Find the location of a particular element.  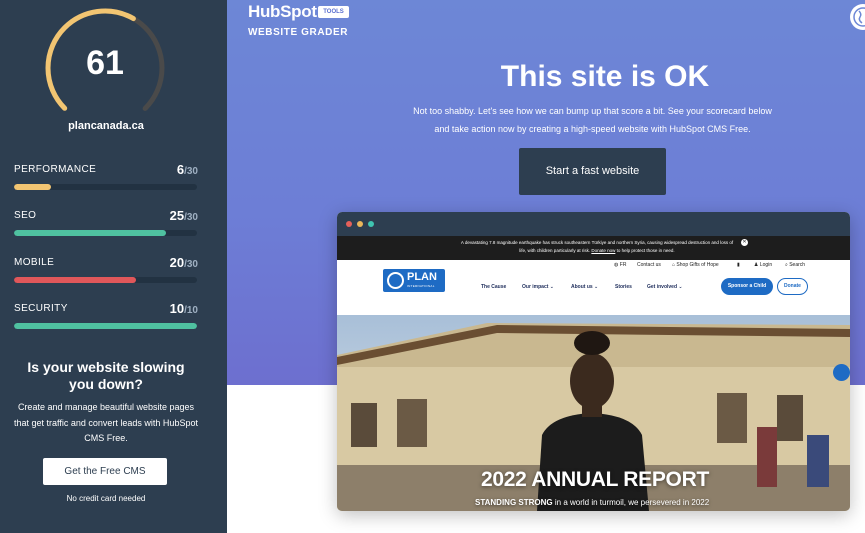

get-free-cms-button: Get the Free CMS is located at coordinates (105, 471).